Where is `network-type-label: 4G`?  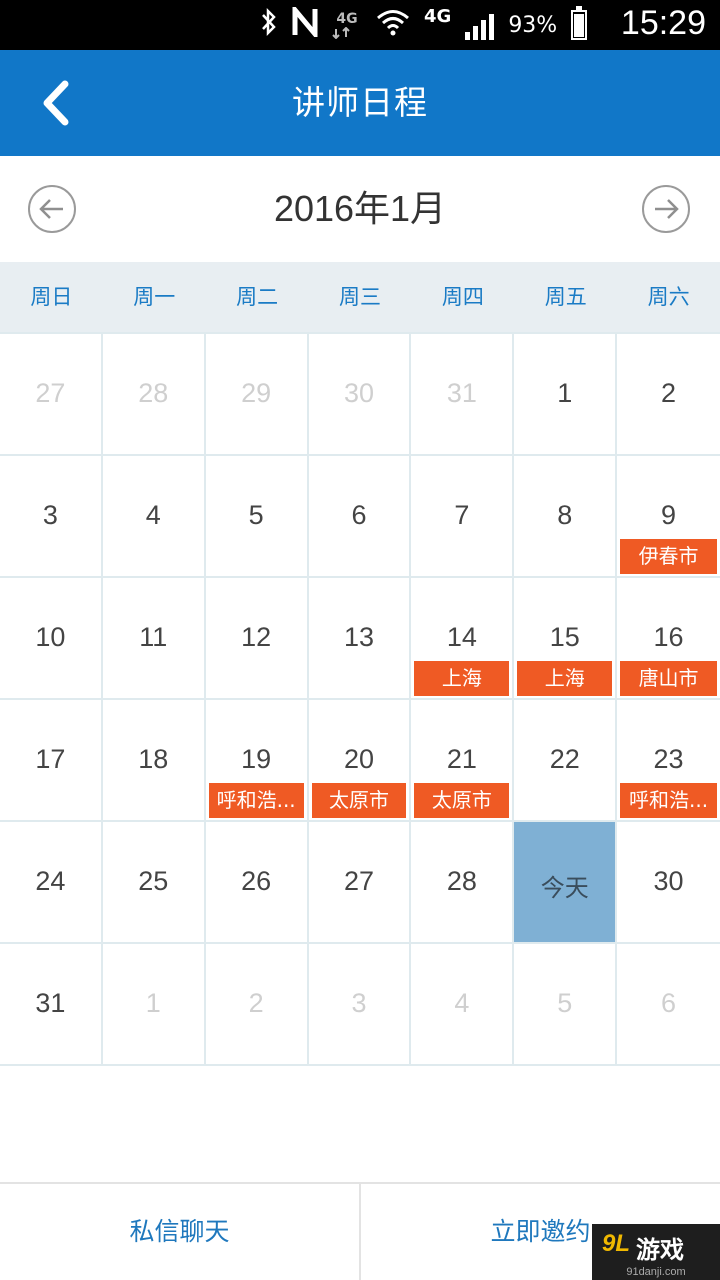
network-type-label: 4G is located at coordinates (438, 16).